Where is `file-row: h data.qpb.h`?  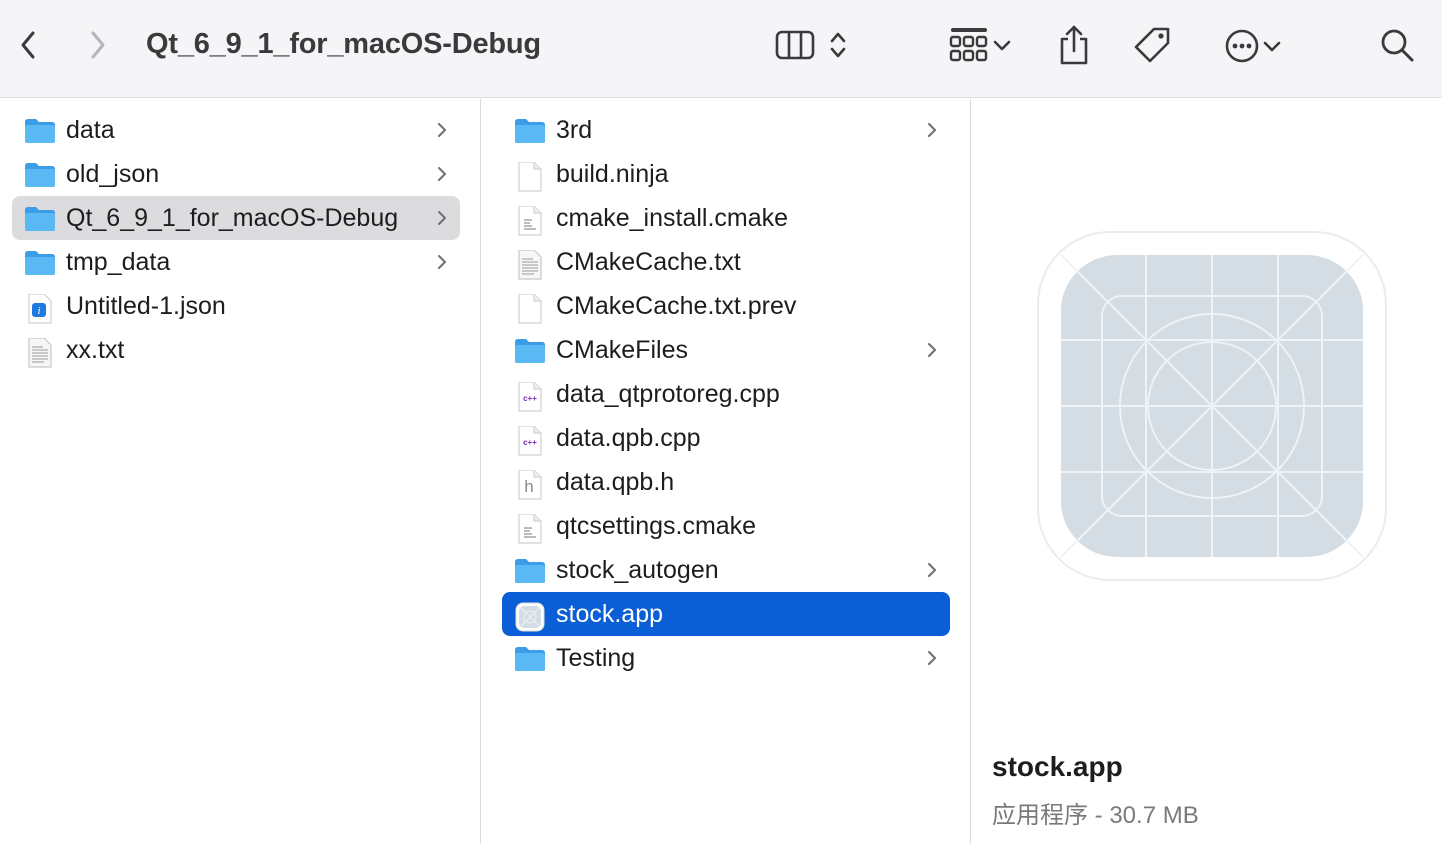
file-row: h data.qpb.h is located at coordinates (726, 482).